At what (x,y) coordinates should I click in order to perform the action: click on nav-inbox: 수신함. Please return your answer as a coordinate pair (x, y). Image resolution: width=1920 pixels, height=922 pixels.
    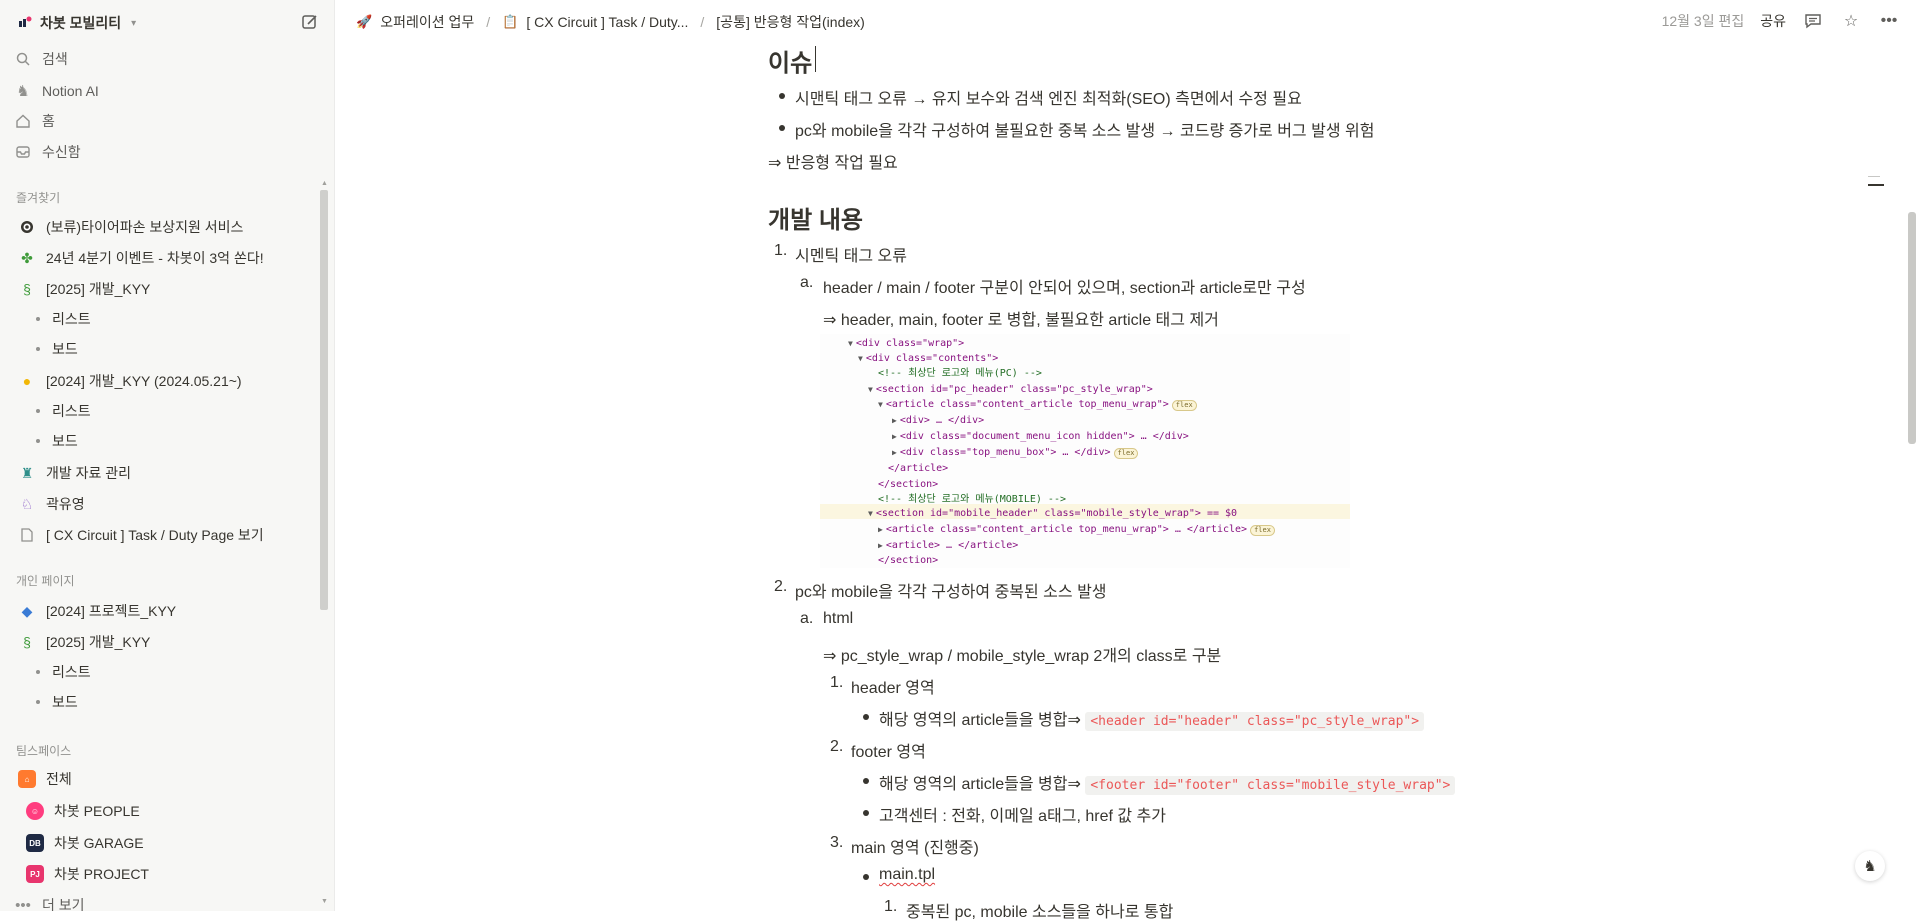
    Looking at the image, I should click on (164, 152).